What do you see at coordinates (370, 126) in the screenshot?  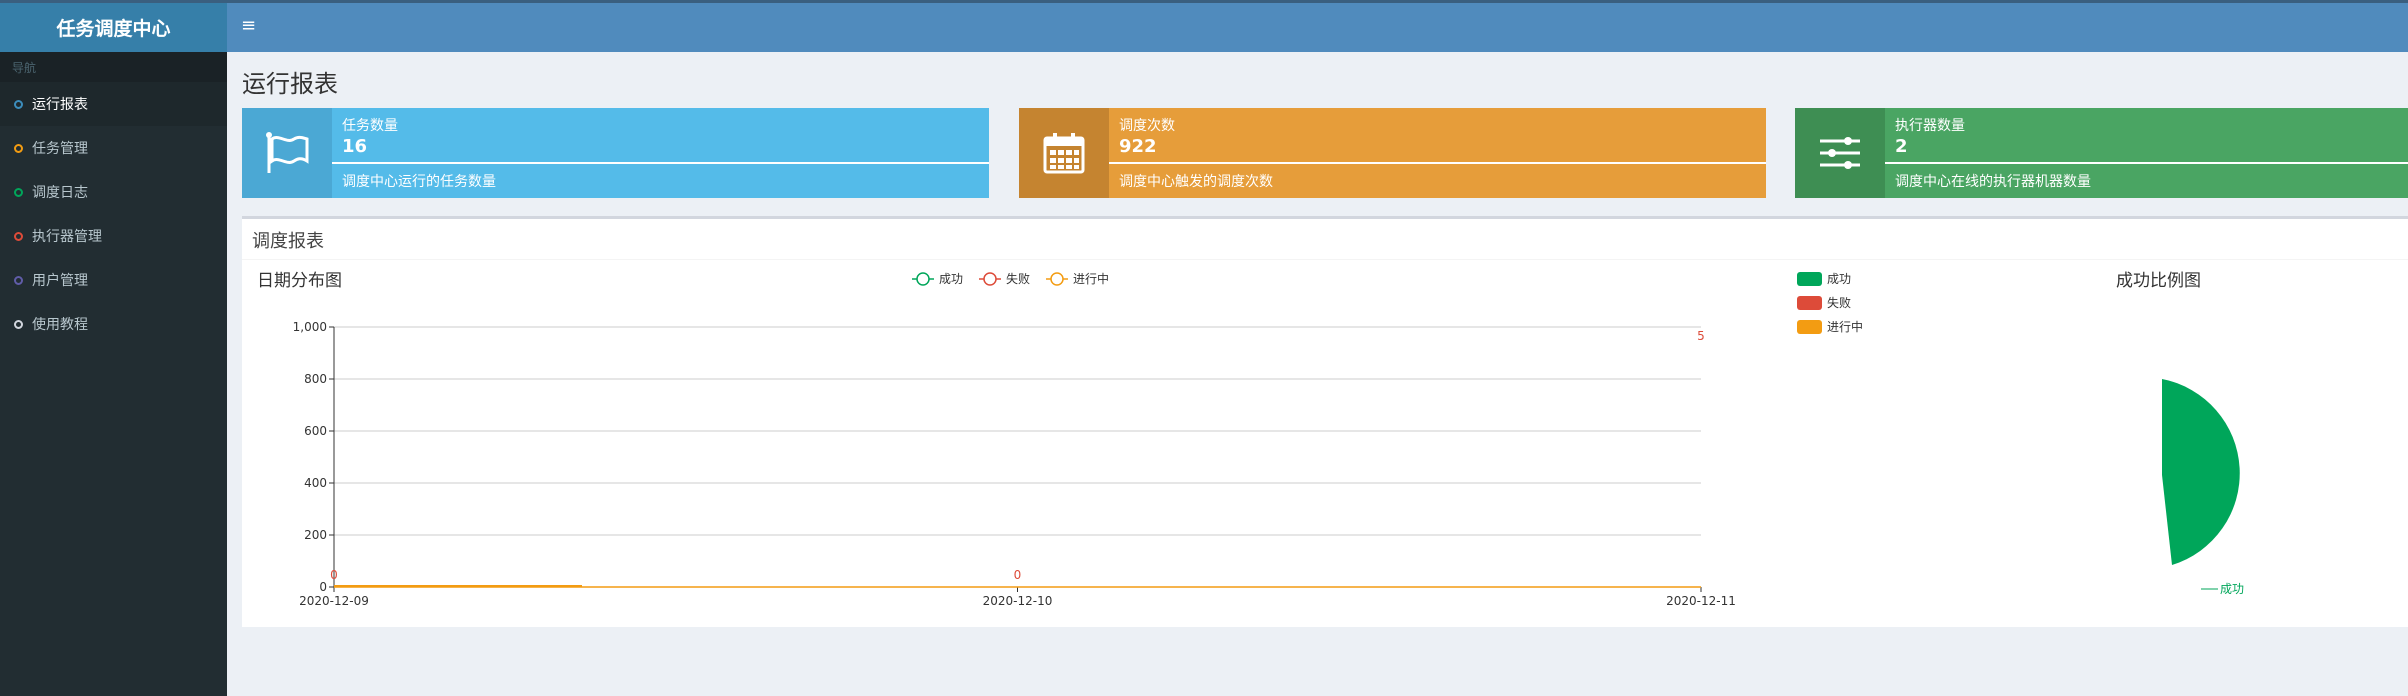 I see `stat-label: 任务数量` at bounding box center [370, 126].